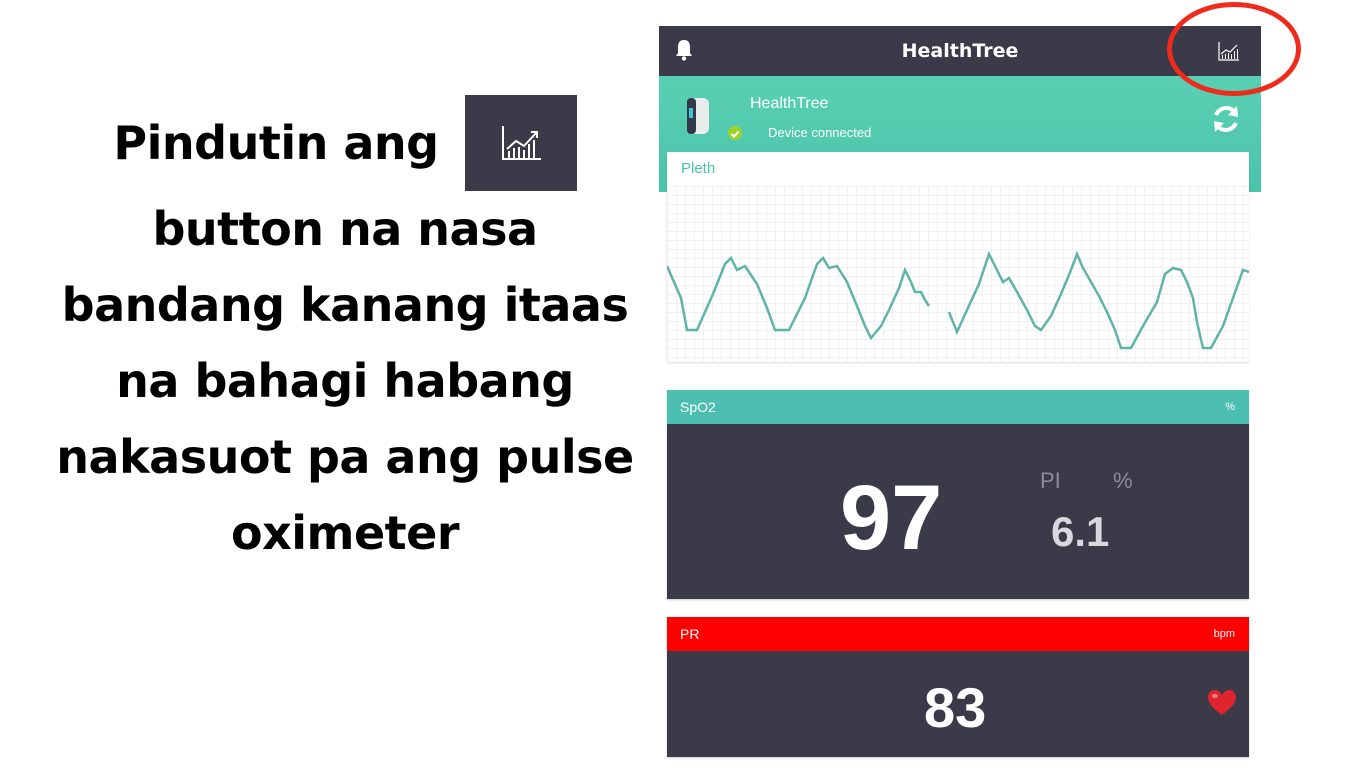 The image size is (1366, 768). What do you see at coordinates (789, 103) in the screenshot?
I see `device-name: HealthTree` at bounding box center [789, 103].